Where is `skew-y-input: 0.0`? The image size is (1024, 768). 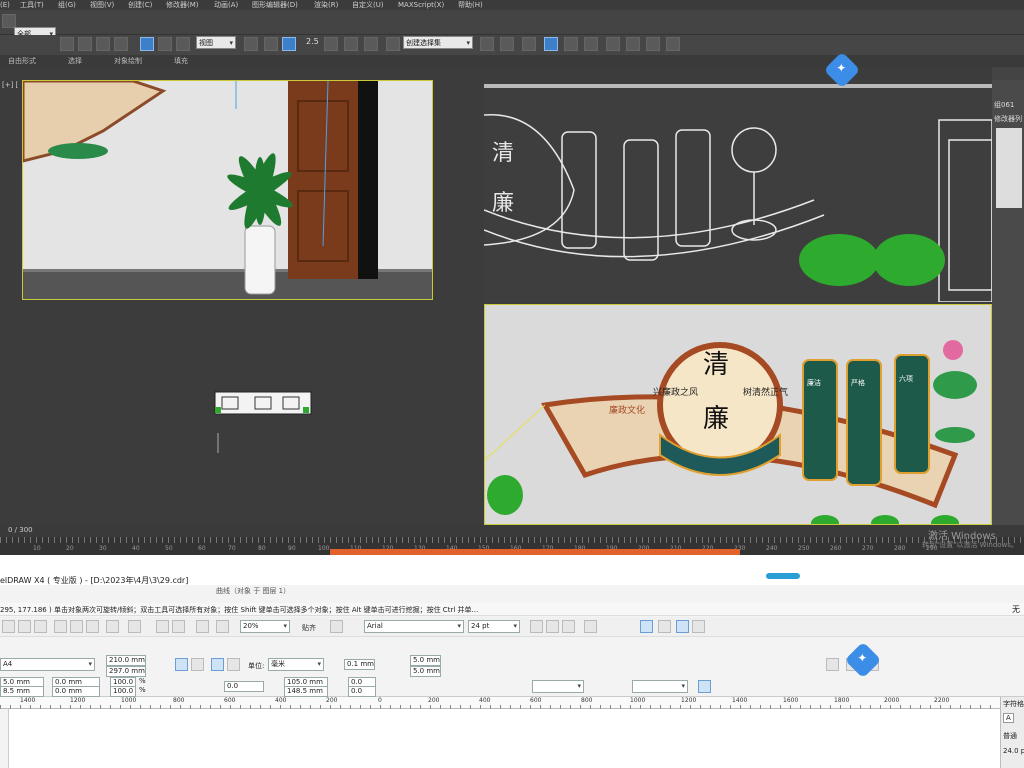 skew-y-input: 0.0 is located at coordinates (362, 691).